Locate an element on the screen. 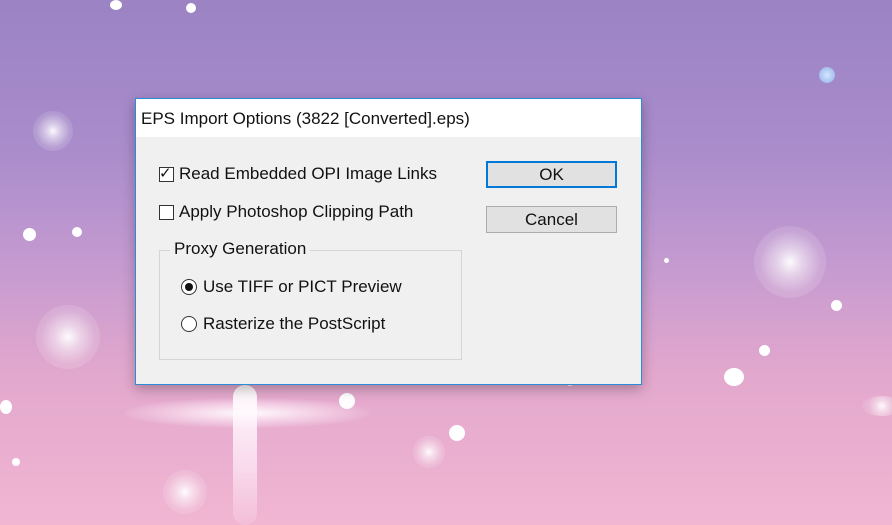  checkmark-icon: ✓ is located at coordinates (165, 173).